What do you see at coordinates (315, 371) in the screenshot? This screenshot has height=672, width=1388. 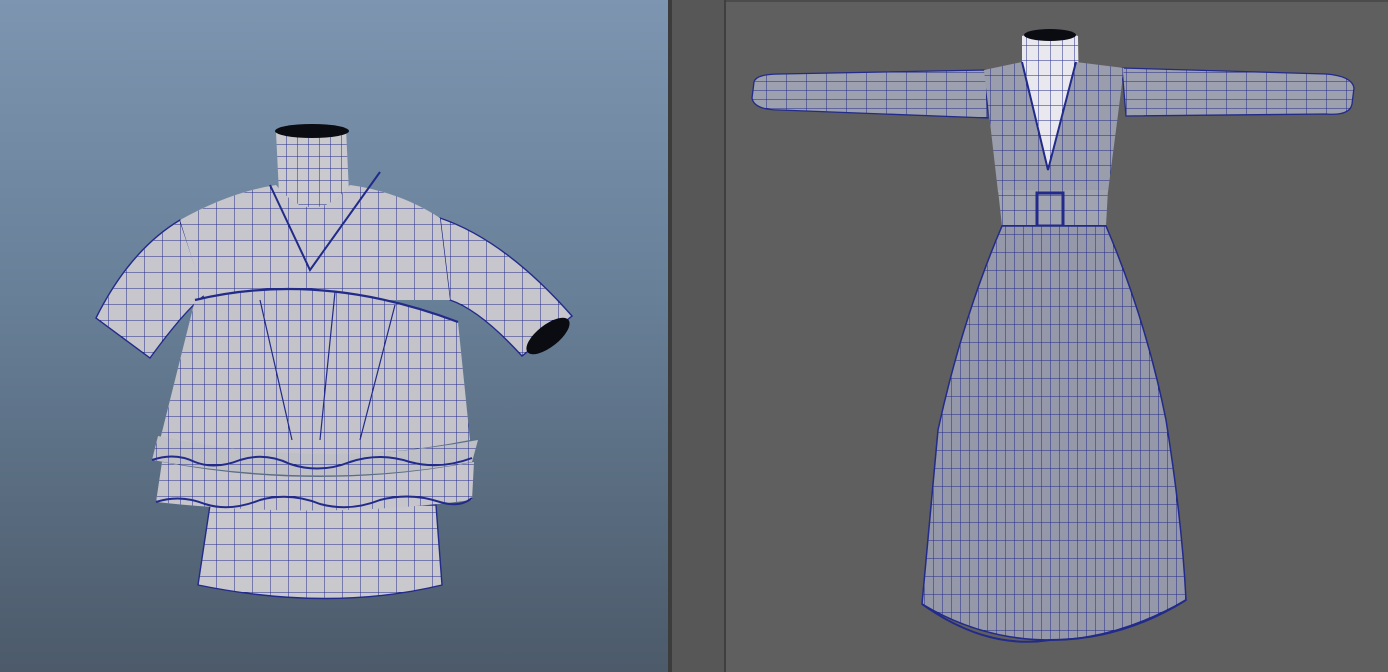 I see `blouse-bodice` at bounding box center [315, 371].